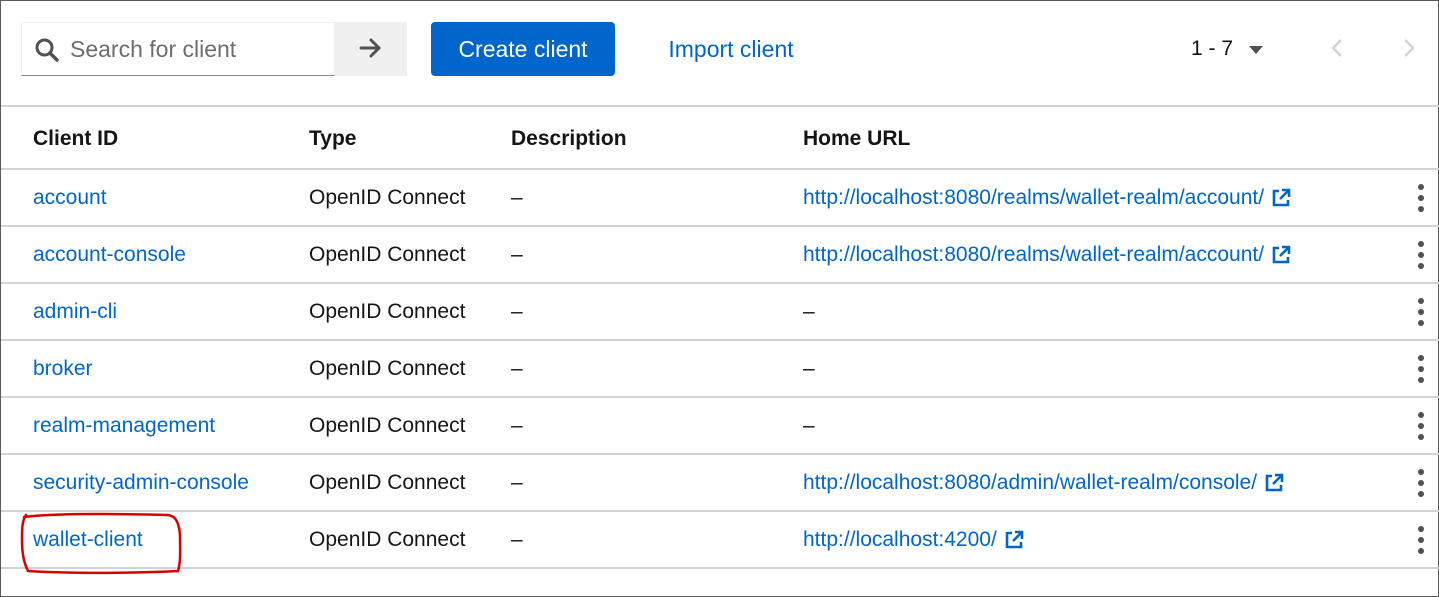  What do you see at coordinates (63, 369) in the screenshot?
I see `client-id-link: broker` at bounding box center [63, 369].